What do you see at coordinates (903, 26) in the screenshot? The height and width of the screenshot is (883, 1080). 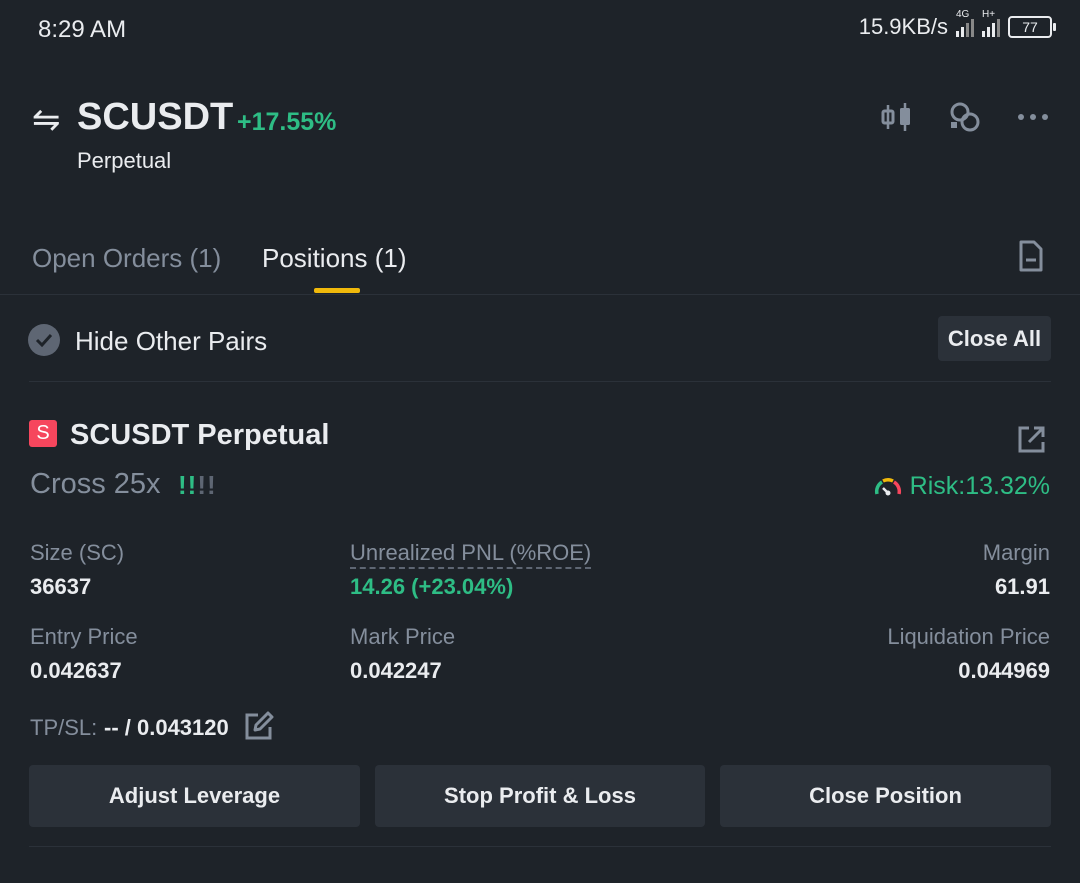 I see `network-speed: 15.9KB/s` at bounding box center [903, 26].